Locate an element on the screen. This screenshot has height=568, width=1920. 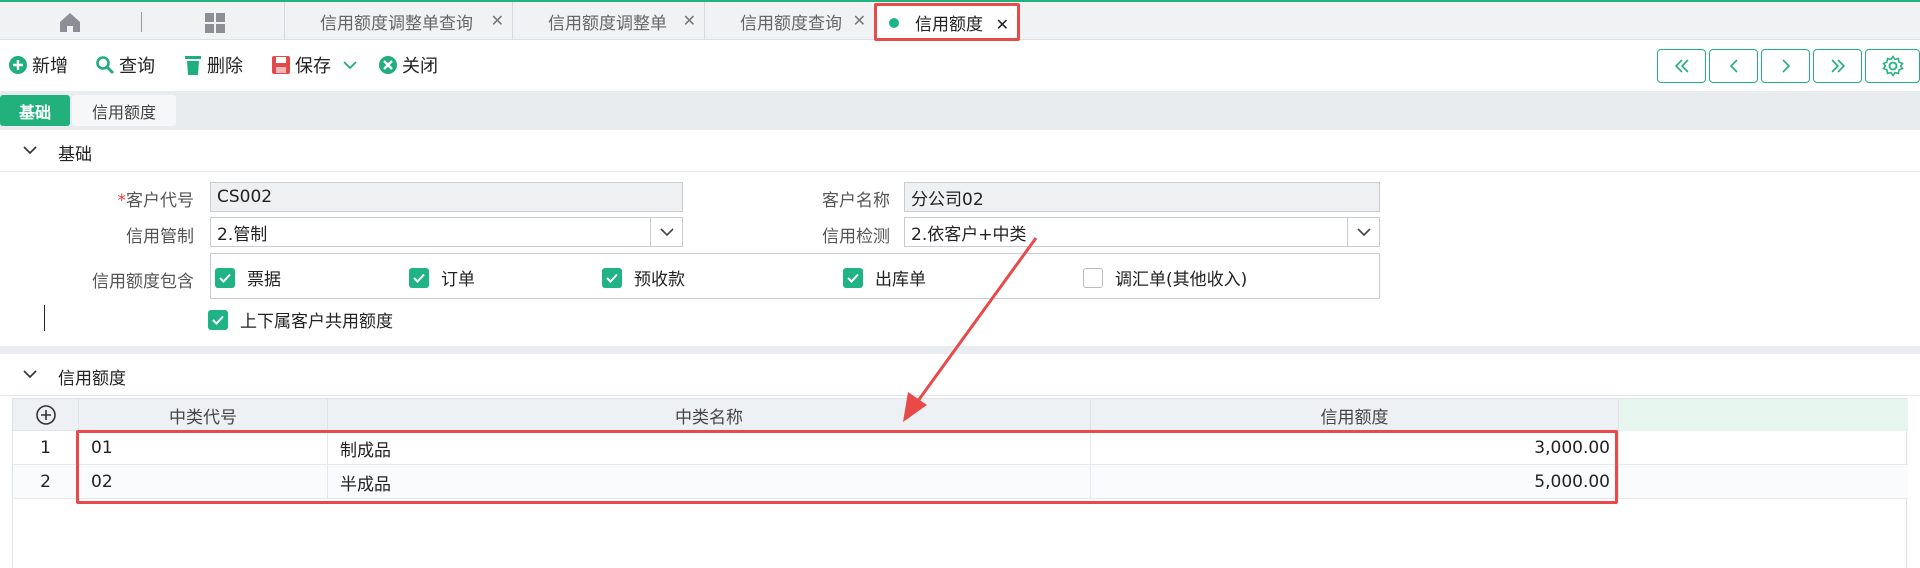
include-orders-checkbox: 订单 is located at coordinates (442, 277).